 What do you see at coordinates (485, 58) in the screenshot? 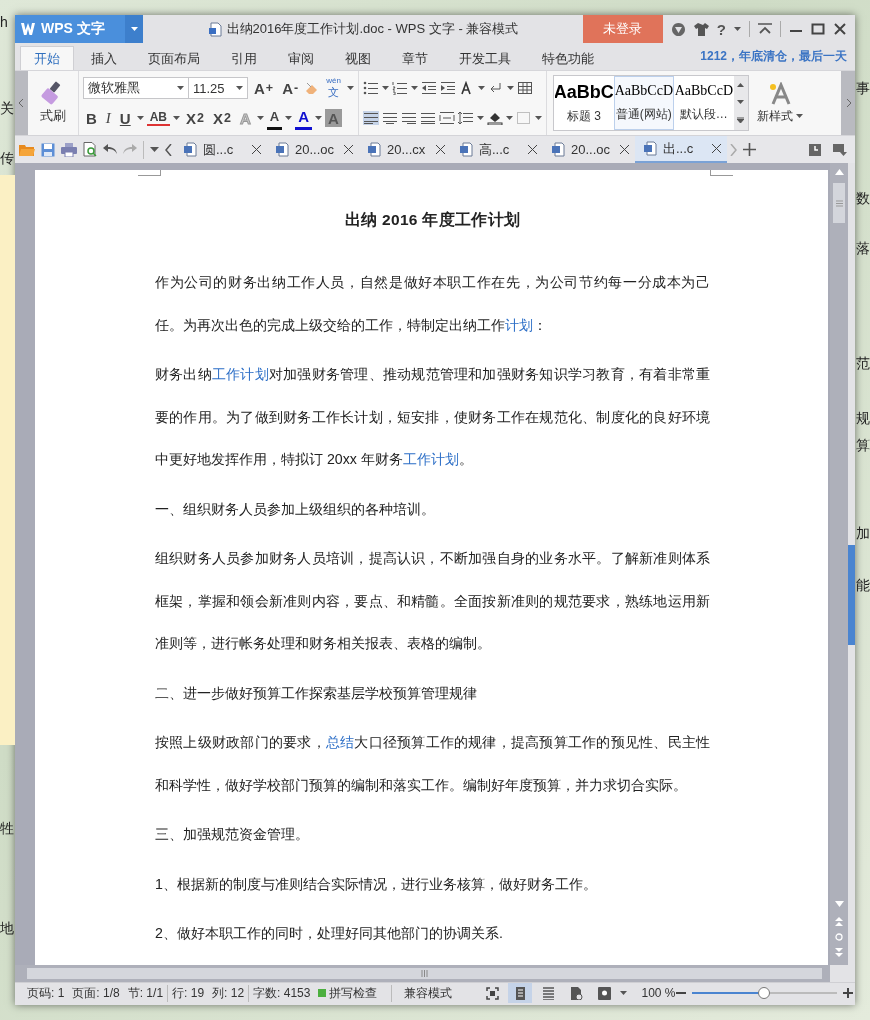
I see `ribbon-tab: 开发工具` at bounding box center [485, 58].